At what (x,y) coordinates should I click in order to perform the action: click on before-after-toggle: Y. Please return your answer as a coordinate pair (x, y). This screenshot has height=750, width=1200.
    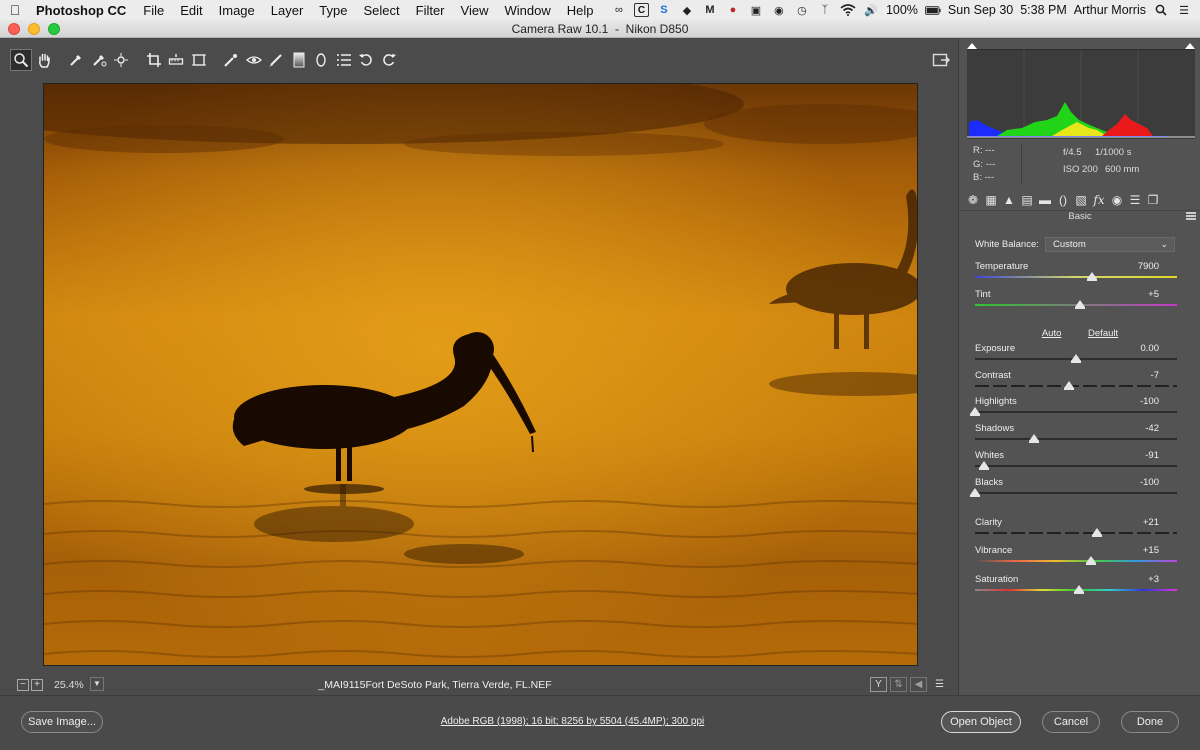
    Looking at the image, I should click on (878, 684).